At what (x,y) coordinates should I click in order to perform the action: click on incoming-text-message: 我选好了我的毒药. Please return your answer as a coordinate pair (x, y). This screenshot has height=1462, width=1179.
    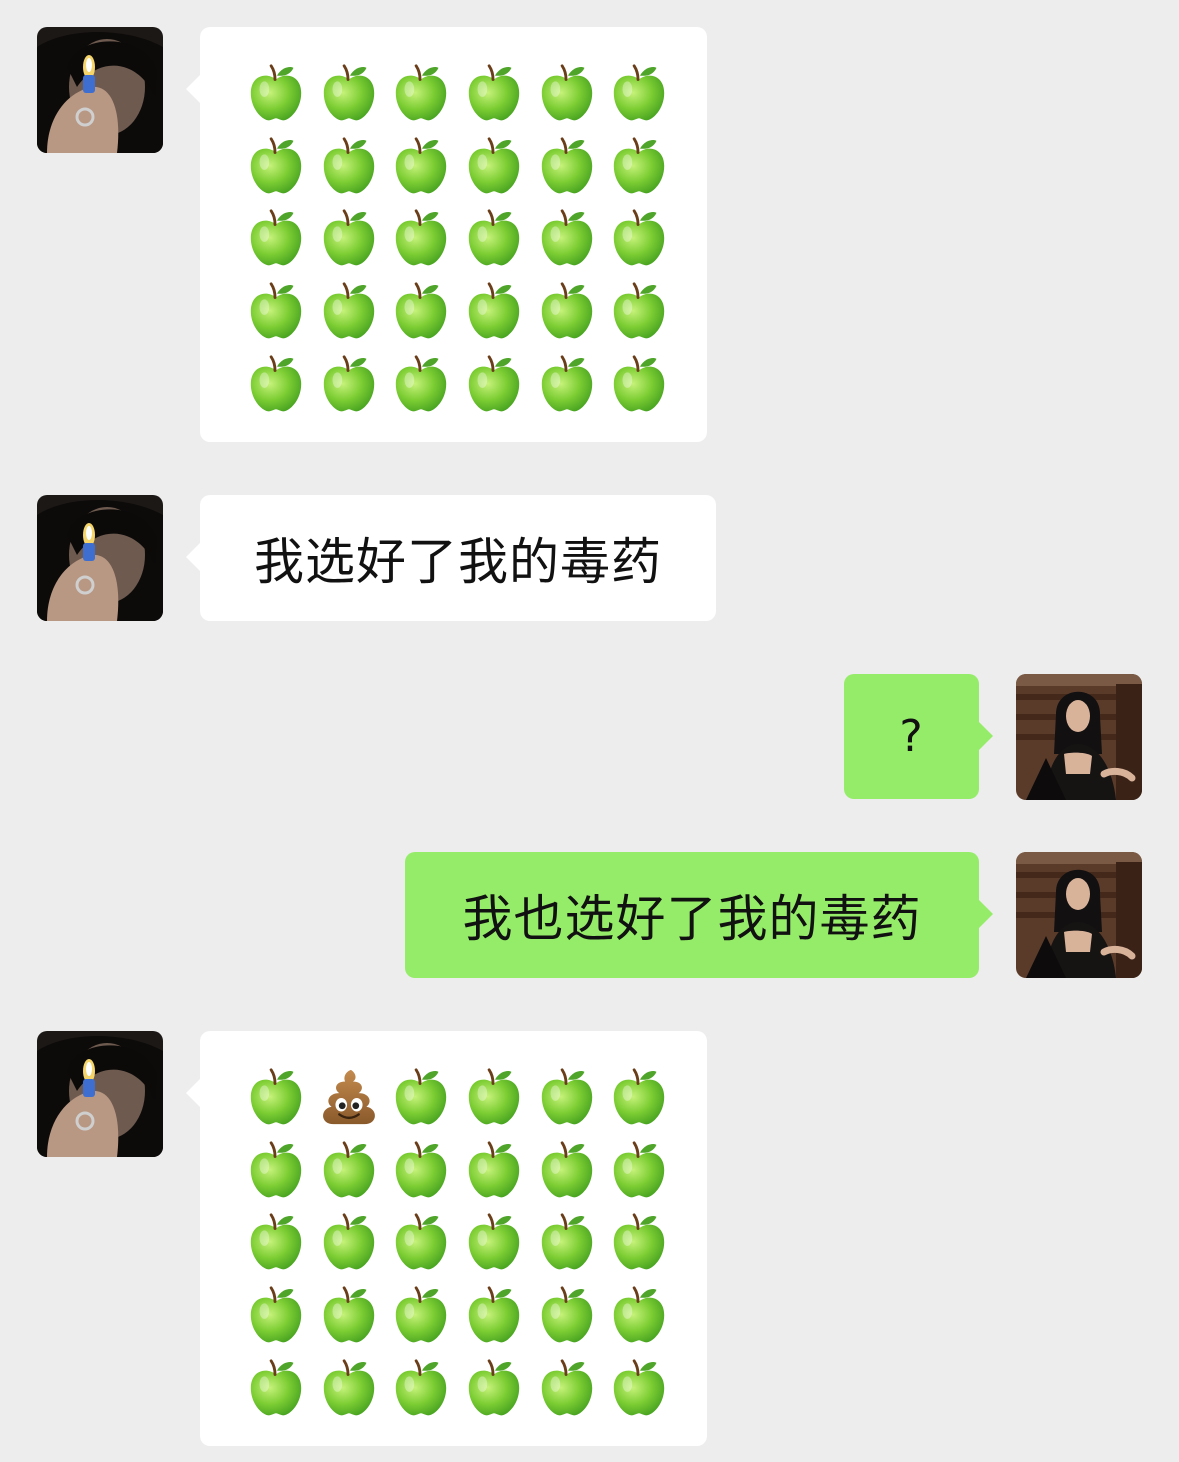
    Looking at the image, I should click on (451, 558).